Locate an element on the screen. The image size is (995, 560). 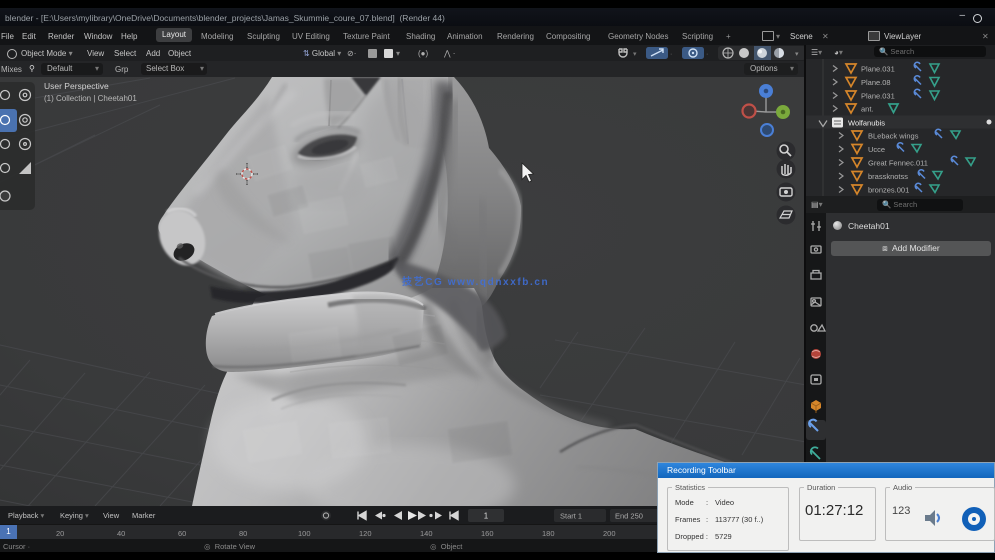
svg-text: User Perspective is located at coordinates (76, 86).